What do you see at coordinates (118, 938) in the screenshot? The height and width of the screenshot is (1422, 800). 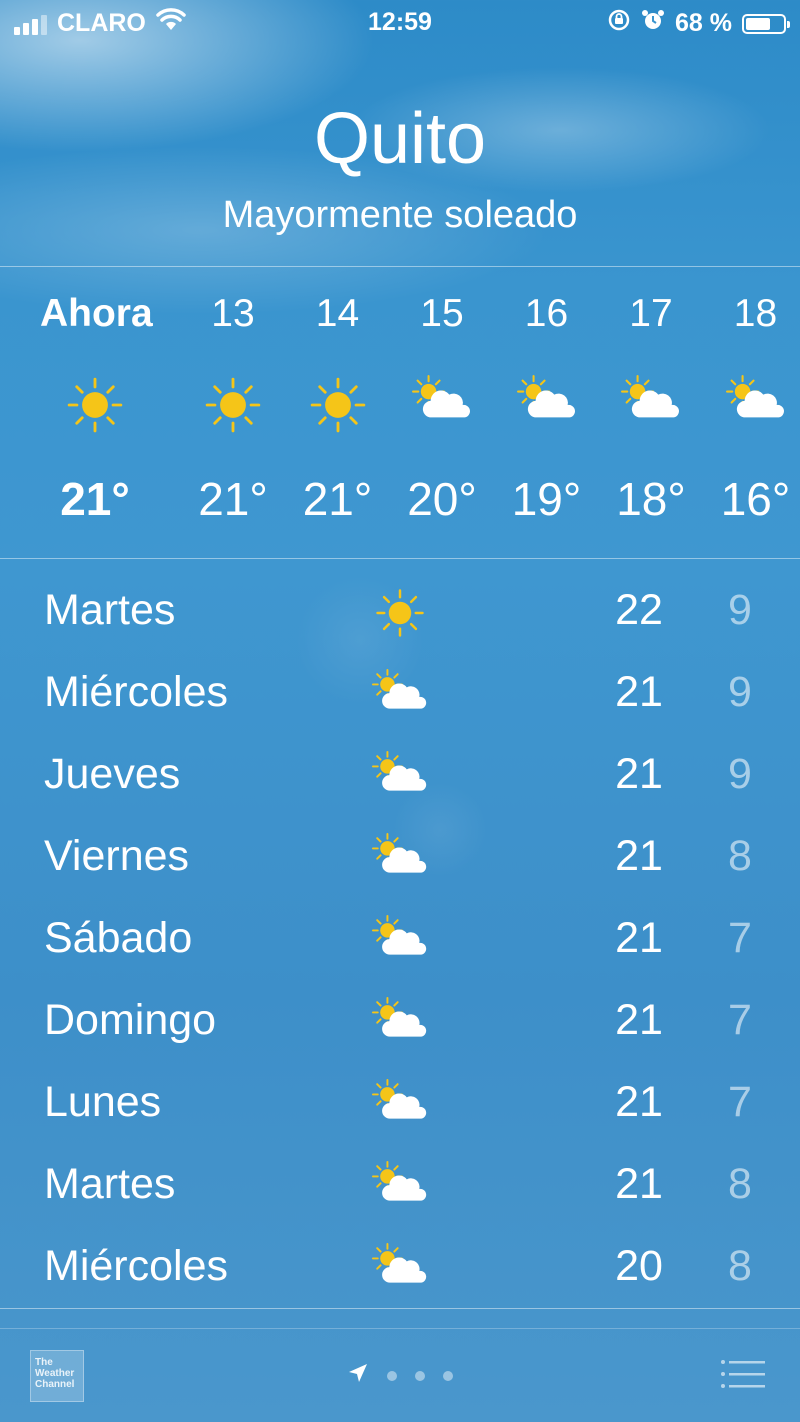 I see `day-name: Sábado` at bounding box center [118, 938].